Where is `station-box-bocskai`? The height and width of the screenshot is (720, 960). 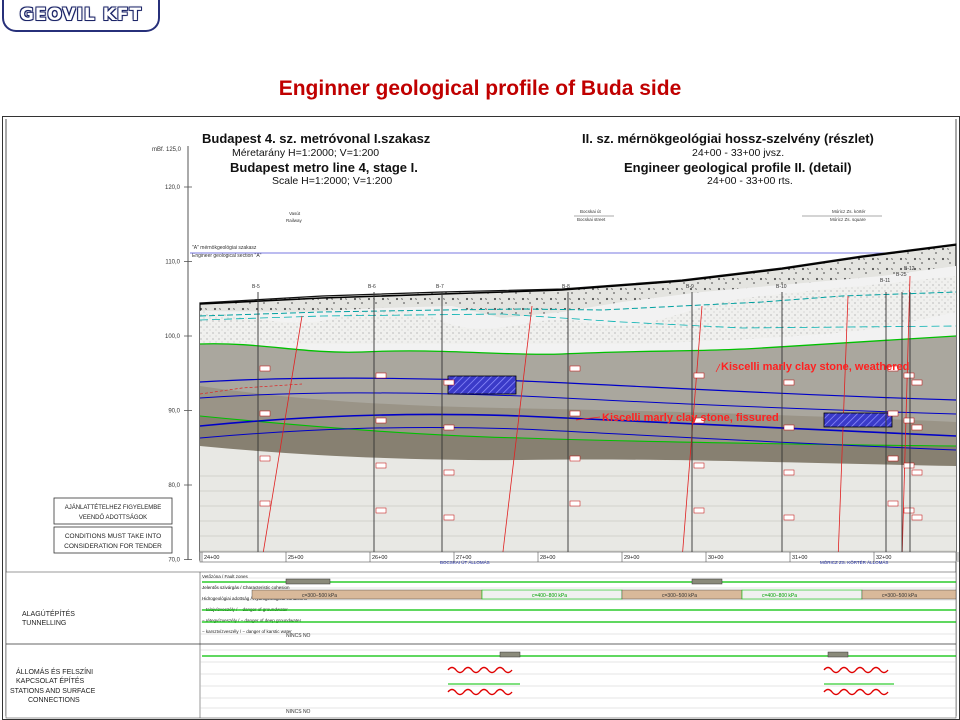
station-box-bocskai is located at coordinates (482, 385).